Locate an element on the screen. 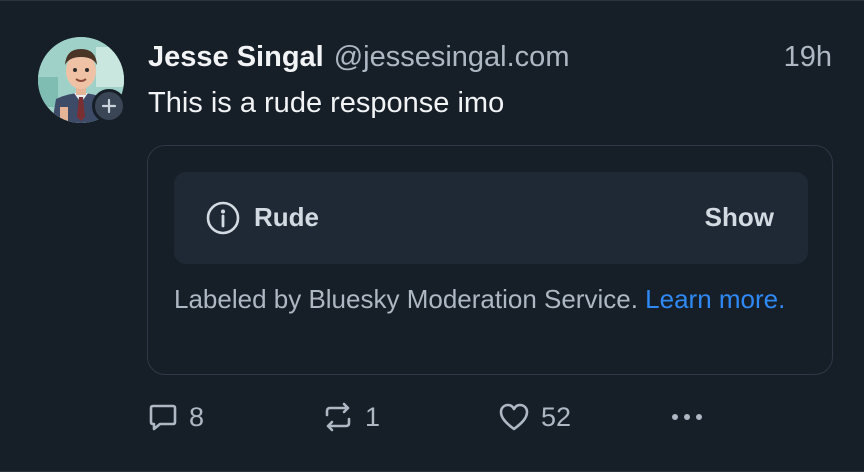 The height and width of the screenshot is (472, 864). more-options-icon is located at coordinates (687, 417).